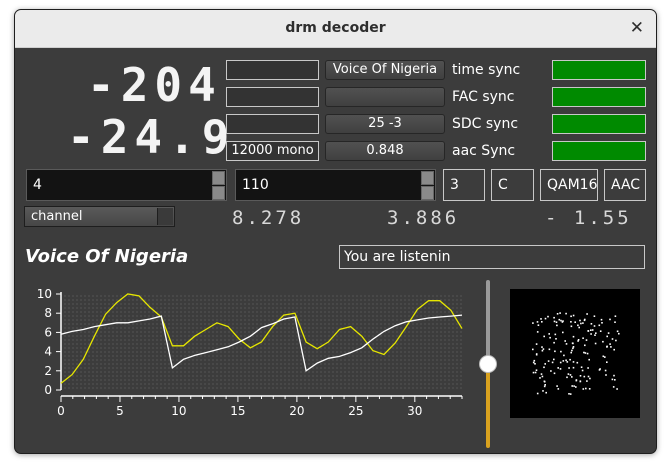 The height and width of the screenshot is (467, 669). What do you see at coordinates (48, 332) in the screenshot?
I see `y-tick-label: 6` at bounding box center [48, 332].